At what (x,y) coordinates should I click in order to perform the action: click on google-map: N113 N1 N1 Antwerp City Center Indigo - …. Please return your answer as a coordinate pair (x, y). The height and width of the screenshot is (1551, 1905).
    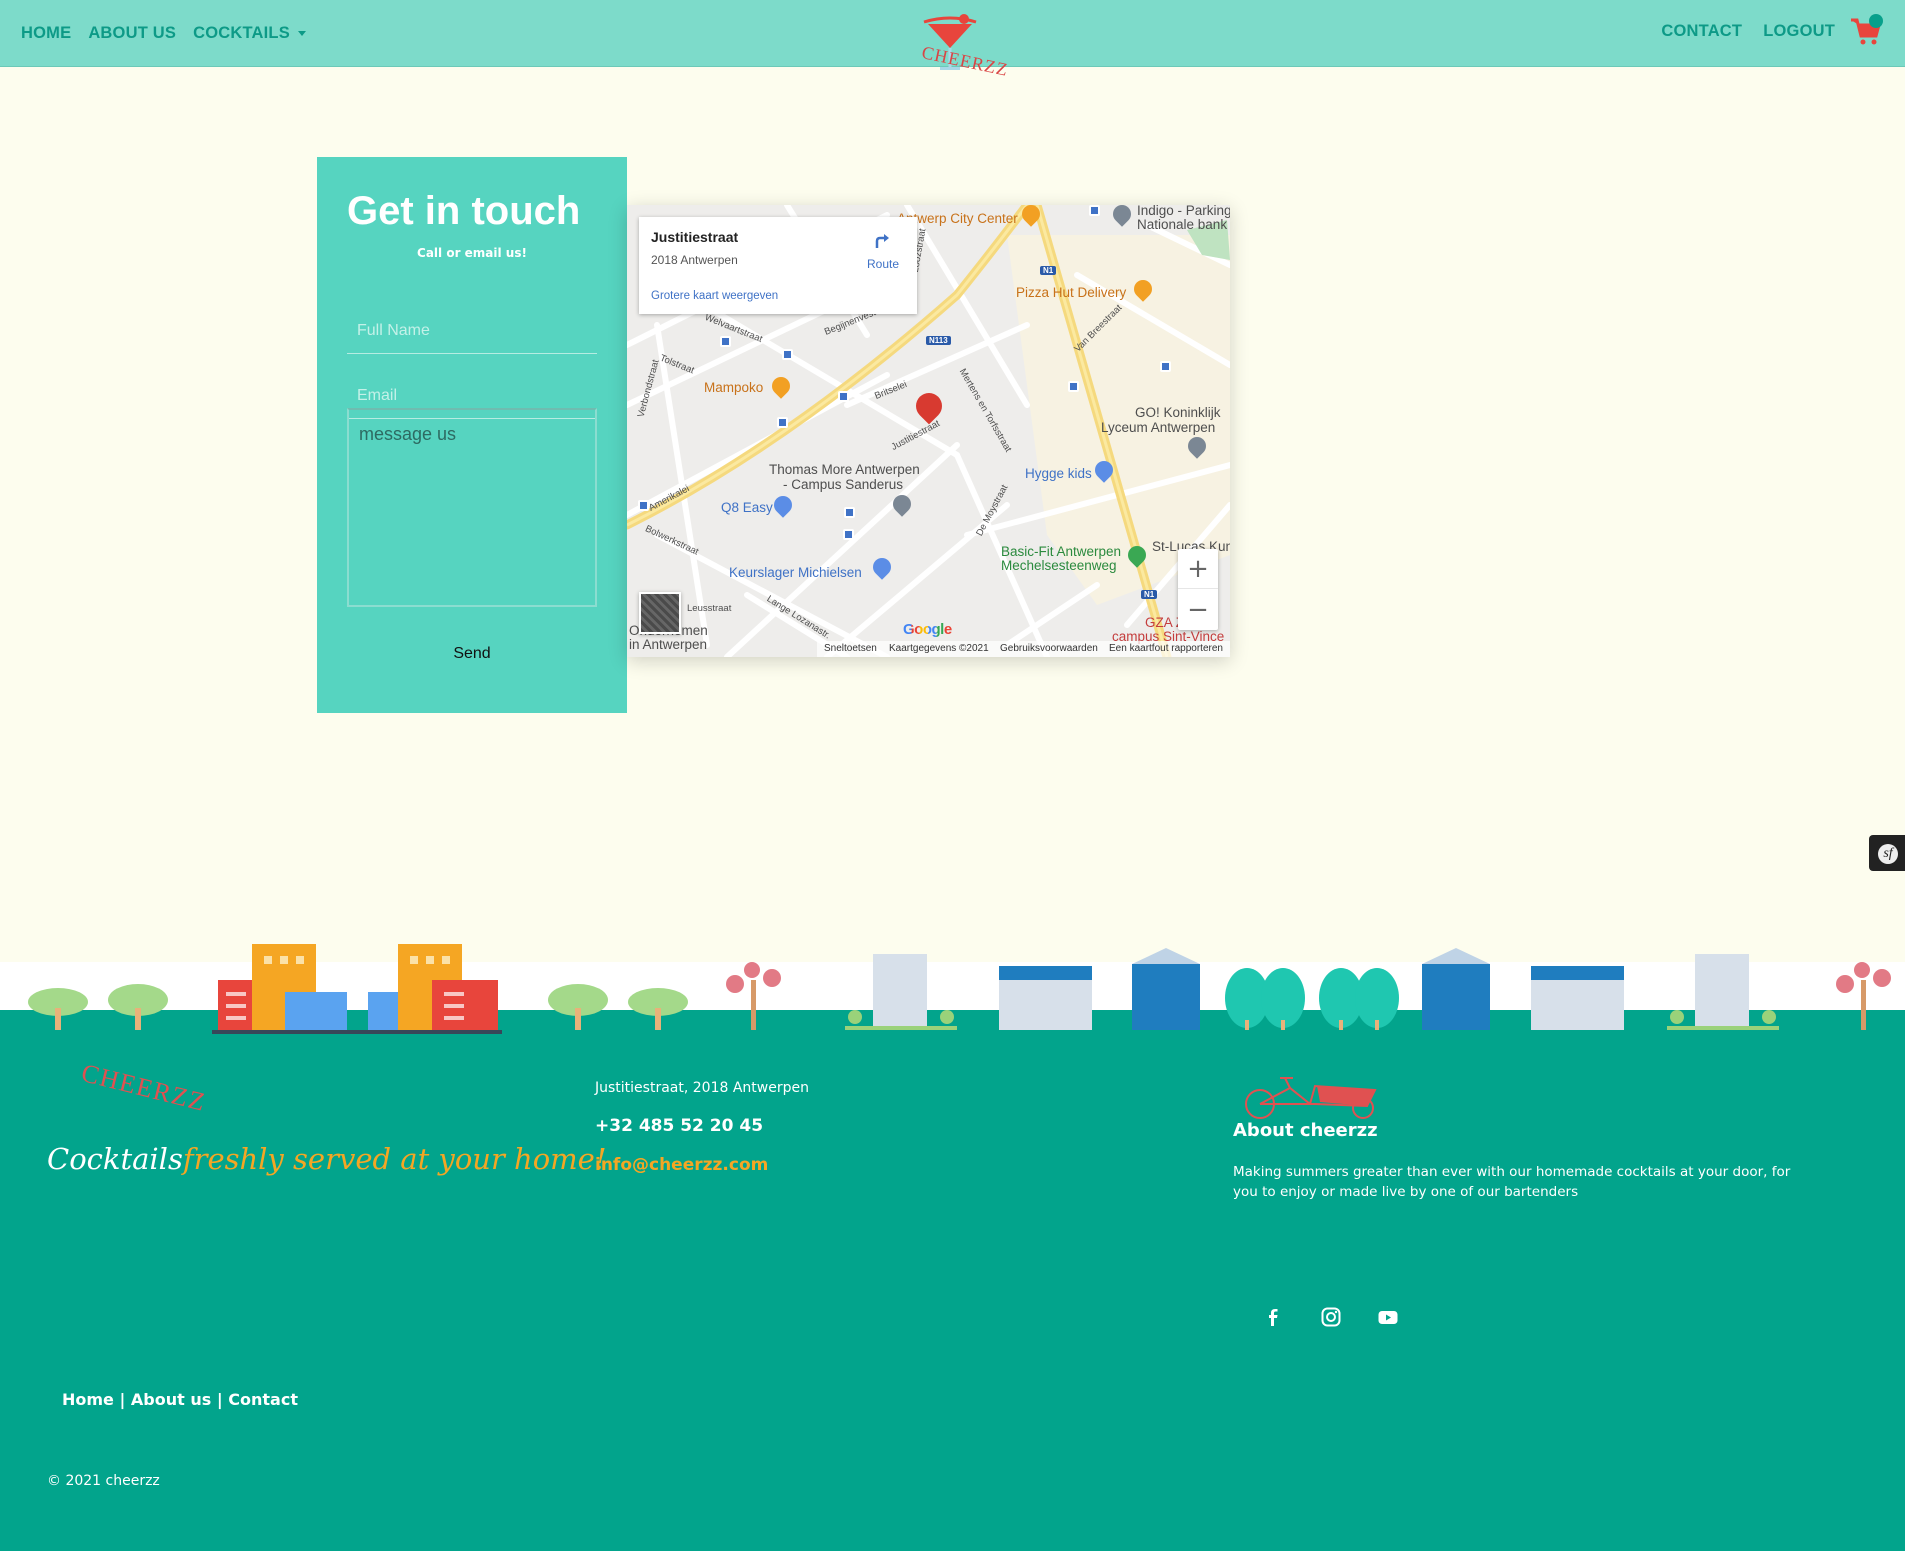
    Looking at the image, I should click on (928, 431).